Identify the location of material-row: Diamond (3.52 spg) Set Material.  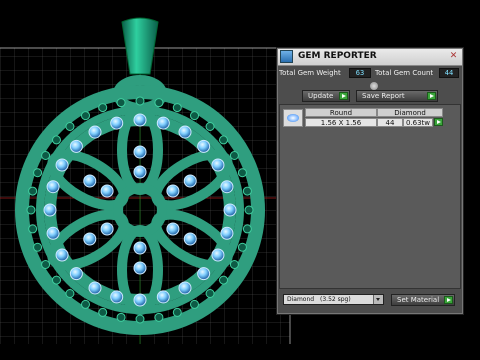
(370, 300).